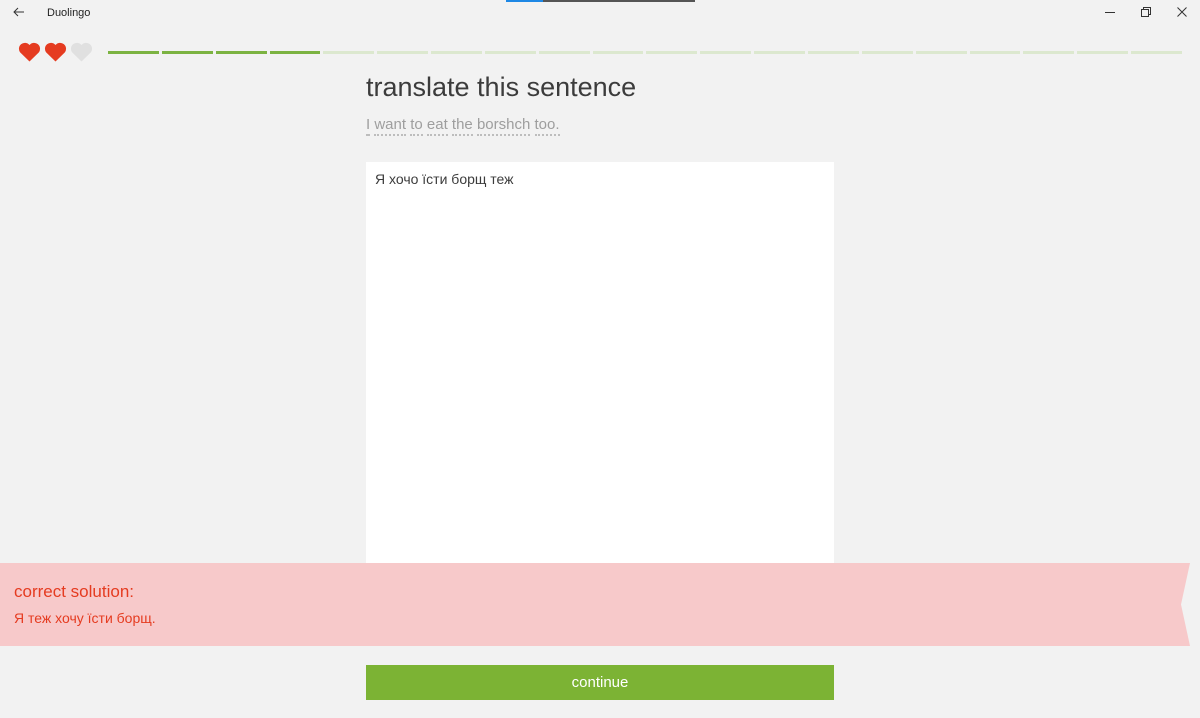 The height and width of the screenshot is (718, 1200). I want to click on feedback-heading: correct solution:, so click(74, 591).